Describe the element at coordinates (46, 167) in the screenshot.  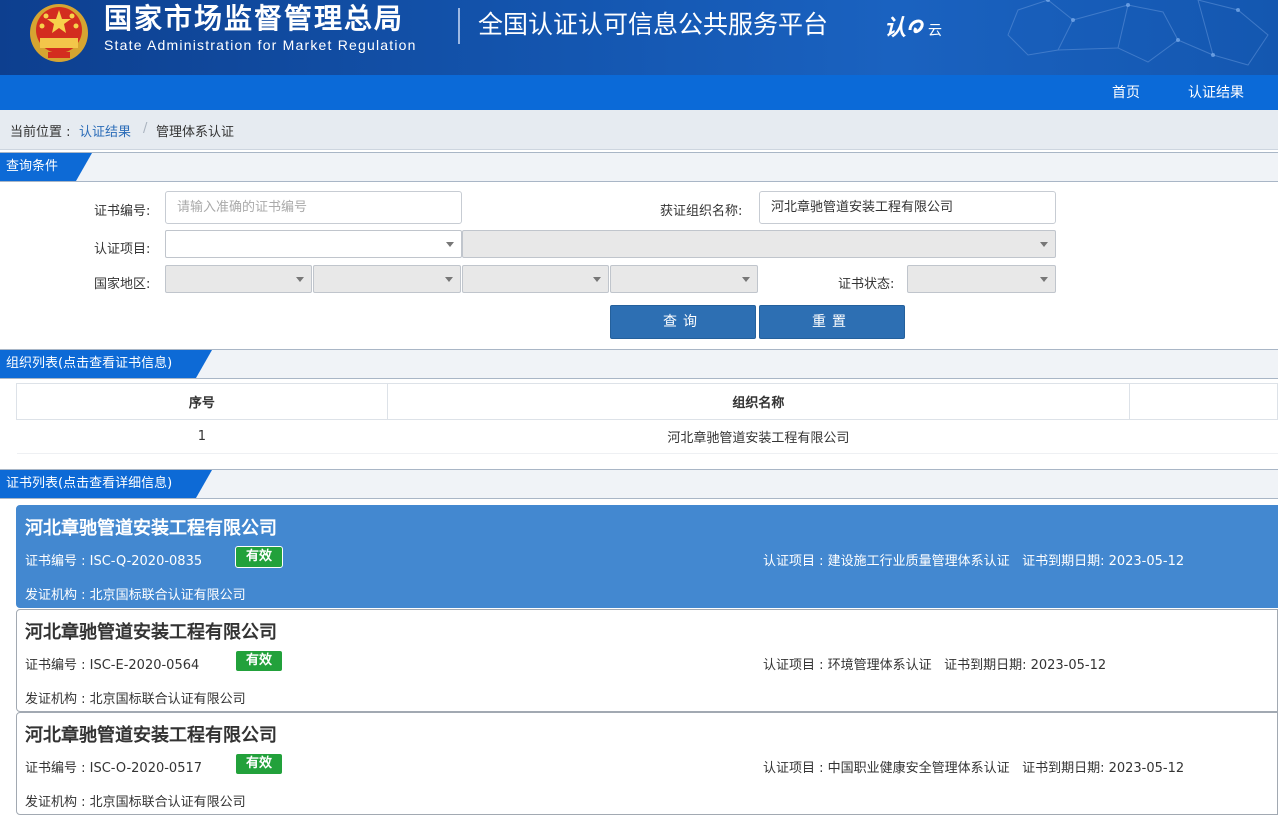
I see `query-section-title: 查询条件` at that location.